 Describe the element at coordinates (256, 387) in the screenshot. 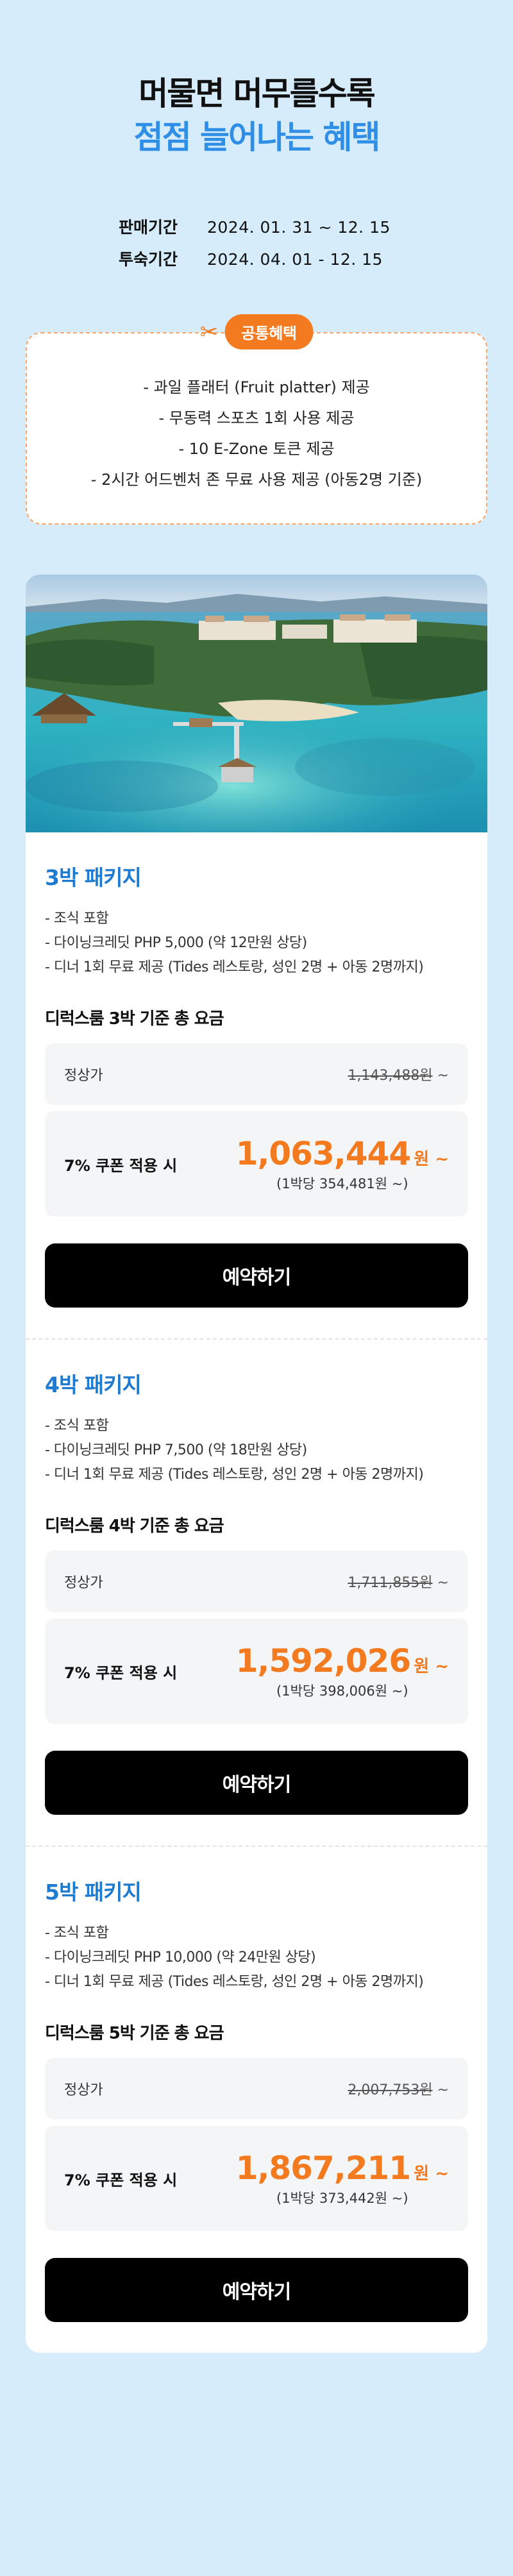

I see `benefit-item: - 과일 플래터 (Fruit platter) 제공` at that location.